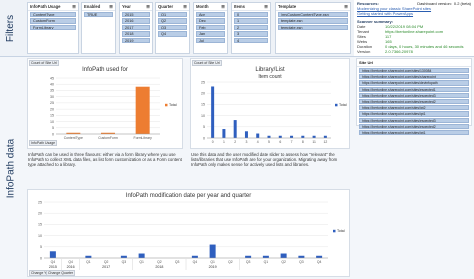 The height and width of the screenshot is (279, 474). I want to click on summary-value: https://bertonline.sharepoint.com, so click(414, 31).